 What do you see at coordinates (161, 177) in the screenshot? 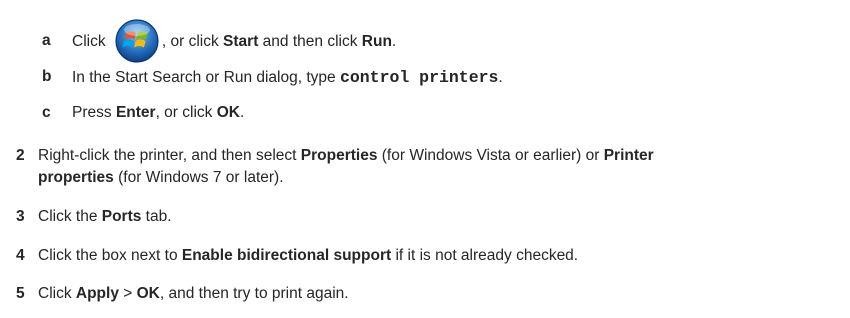
I see `step-2-text-line2: properties (for Windows 7 or later).` at bounding box center [161, 177].